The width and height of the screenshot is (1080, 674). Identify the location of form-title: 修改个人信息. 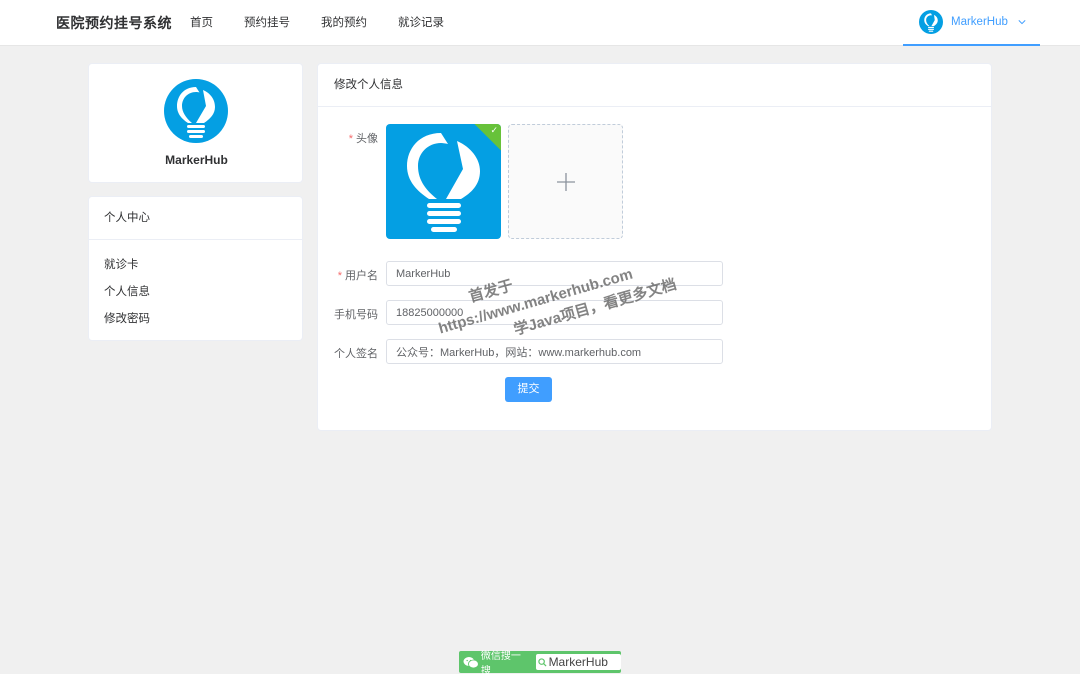
(654, 85).